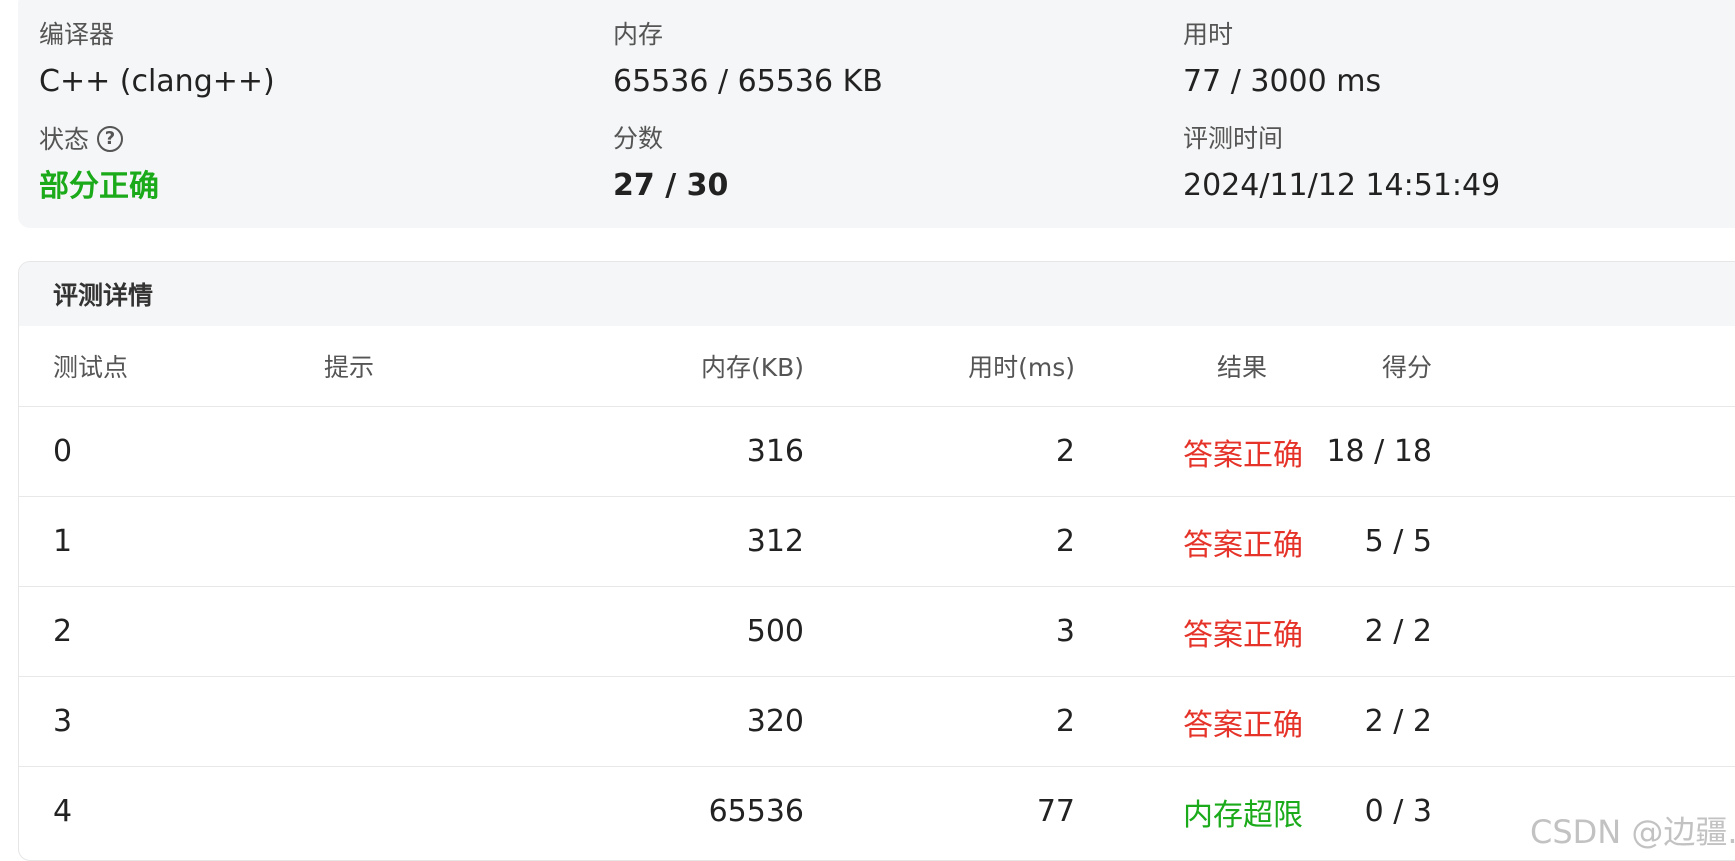  Describe the element at coordinates (877, 366) in the screenshot. I see `table-header: 测试点 提示 内存(KB) 用时(ms) 结果 得分` at that location.